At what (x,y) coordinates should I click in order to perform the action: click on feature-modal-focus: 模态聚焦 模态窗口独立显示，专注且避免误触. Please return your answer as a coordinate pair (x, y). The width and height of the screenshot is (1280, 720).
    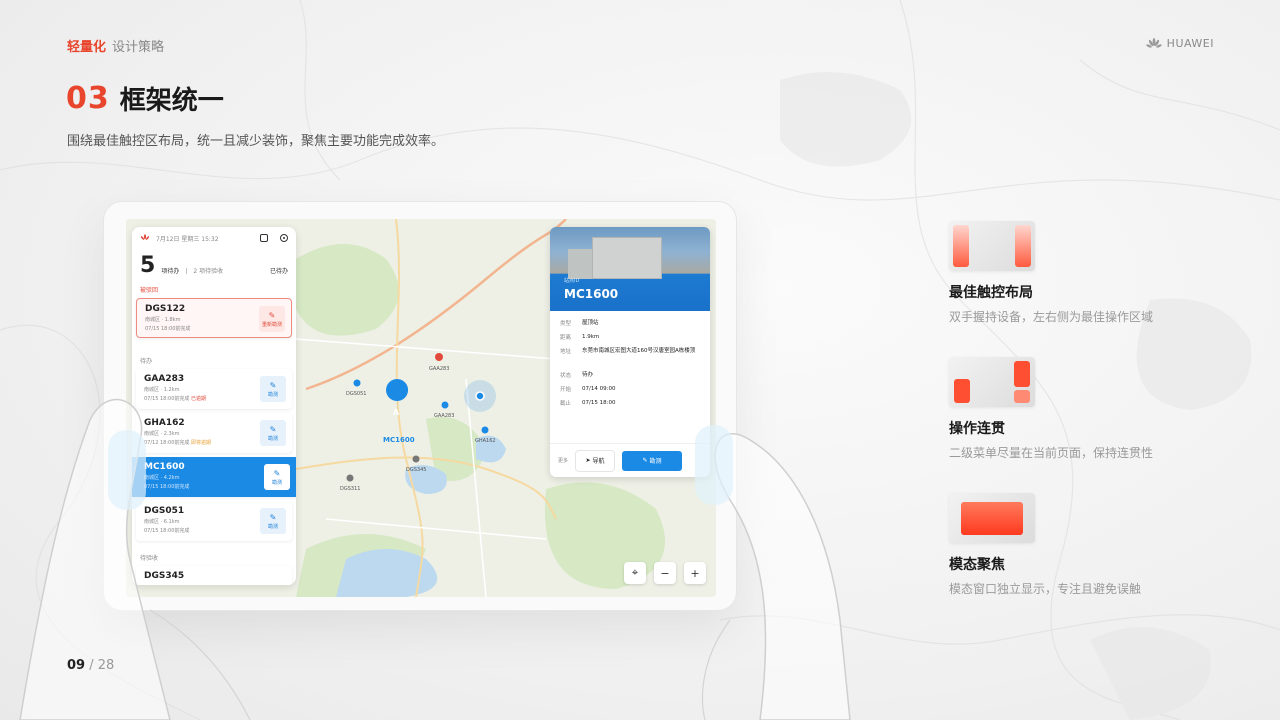
    Looking at the image, I should click on (1079, 545).